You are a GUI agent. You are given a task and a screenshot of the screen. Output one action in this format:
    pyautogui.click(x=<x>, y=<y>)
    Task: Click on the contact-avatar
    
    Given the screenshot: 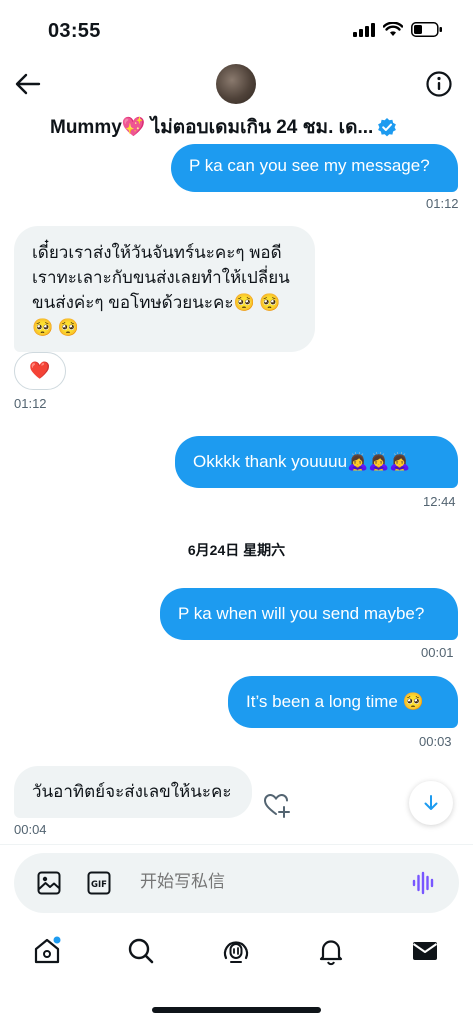 What is the action you would take?
    pyautogui.click(x=236, y=84)
    